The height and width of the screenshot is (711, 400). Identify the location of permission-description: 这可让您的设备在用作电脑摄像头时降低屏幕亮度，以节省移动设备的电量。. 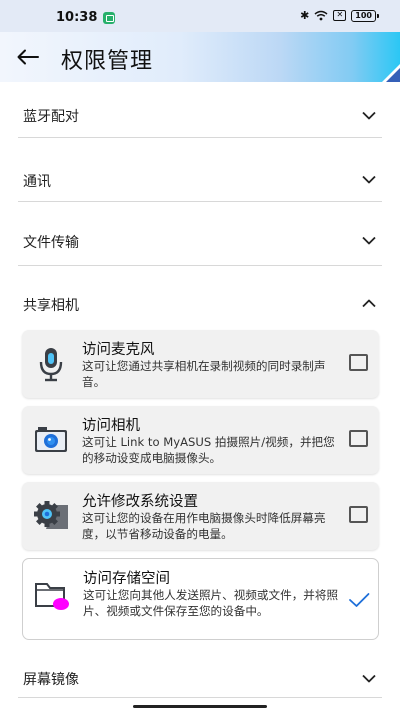
(204, 526).